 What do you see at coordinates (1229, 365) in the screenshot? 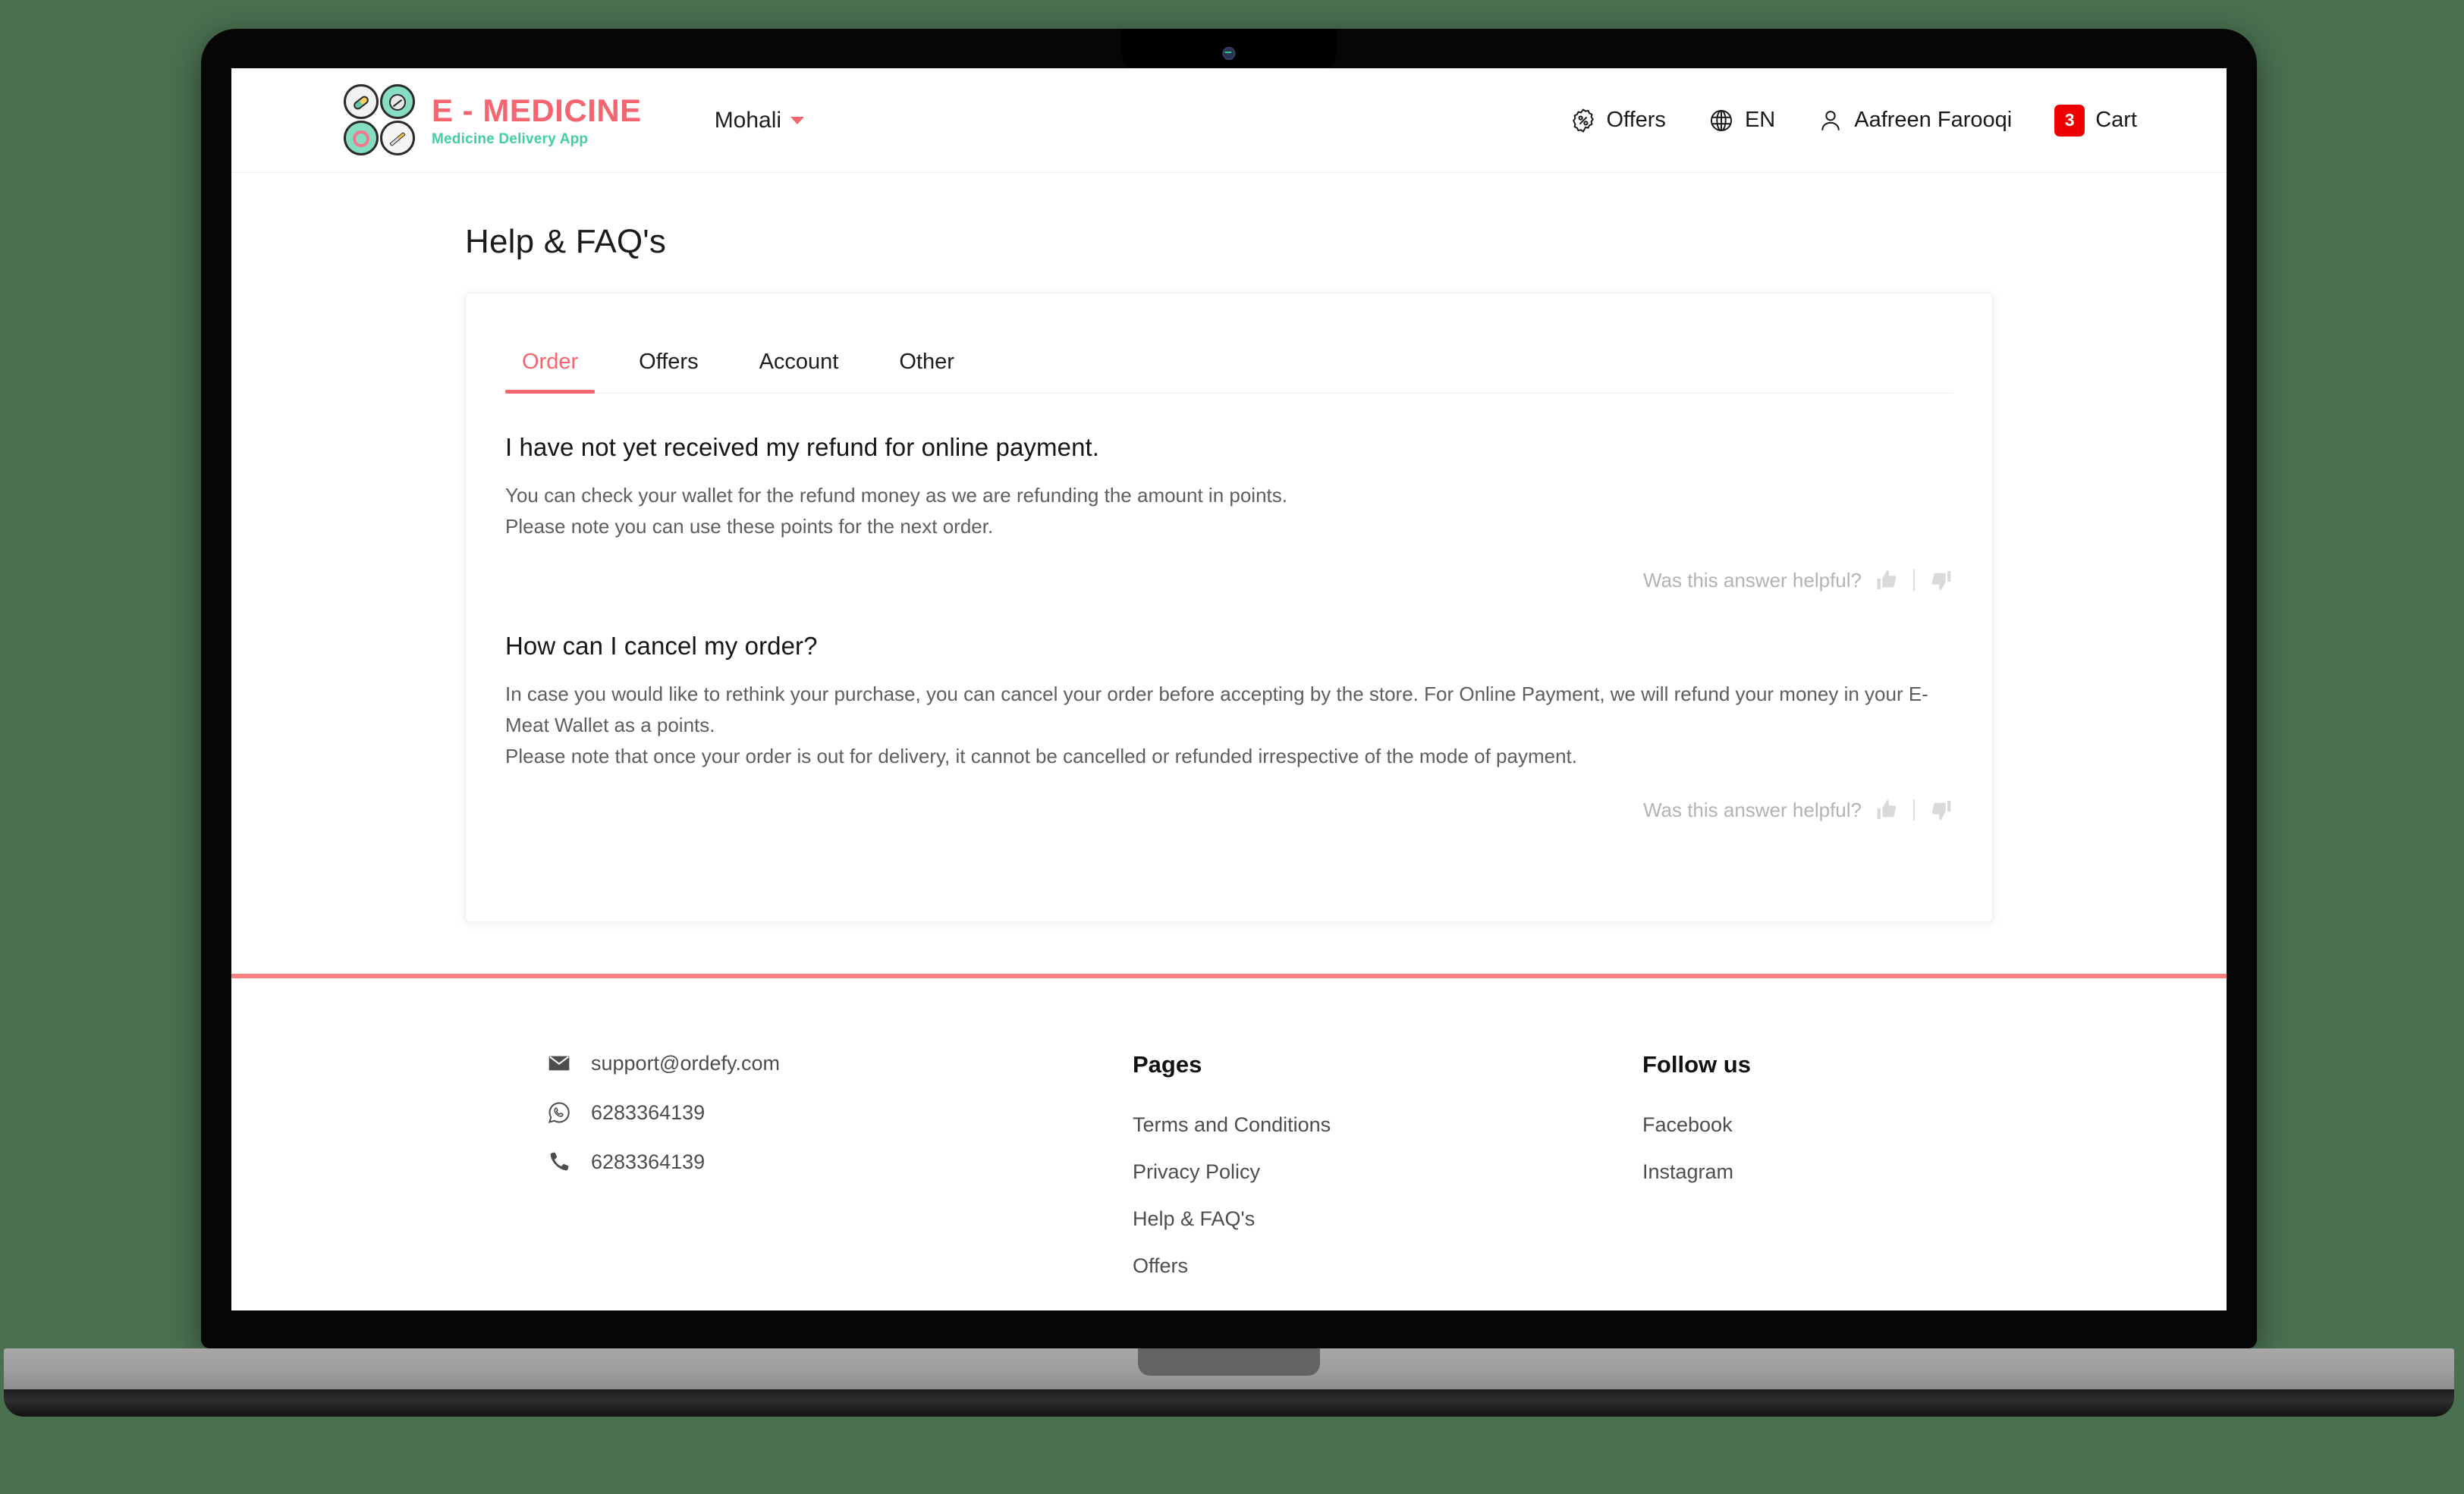
I see `faq-tabs: Order Offers Account Other` at bounding box center [1229, 365].